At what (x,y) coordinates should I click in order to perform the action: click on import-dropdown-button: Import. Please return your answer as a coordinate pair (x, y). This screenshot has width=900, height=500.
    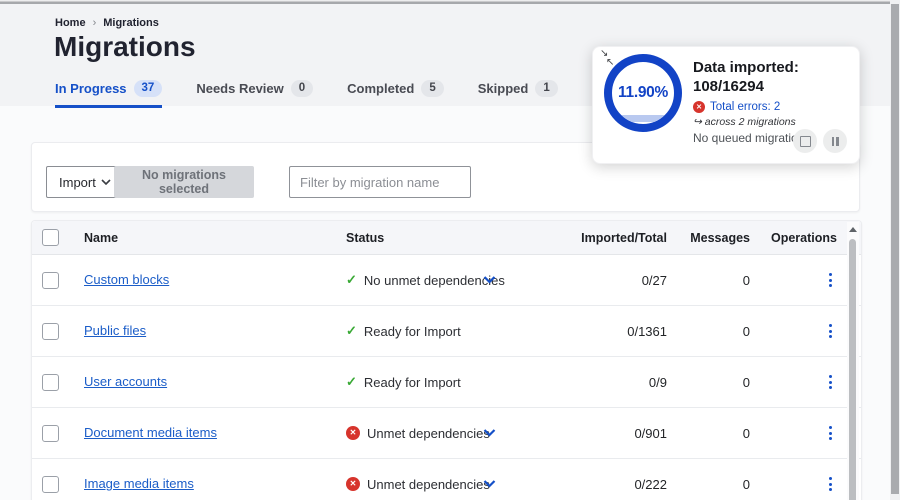
    Looking at the image, I should click on (84, 182).